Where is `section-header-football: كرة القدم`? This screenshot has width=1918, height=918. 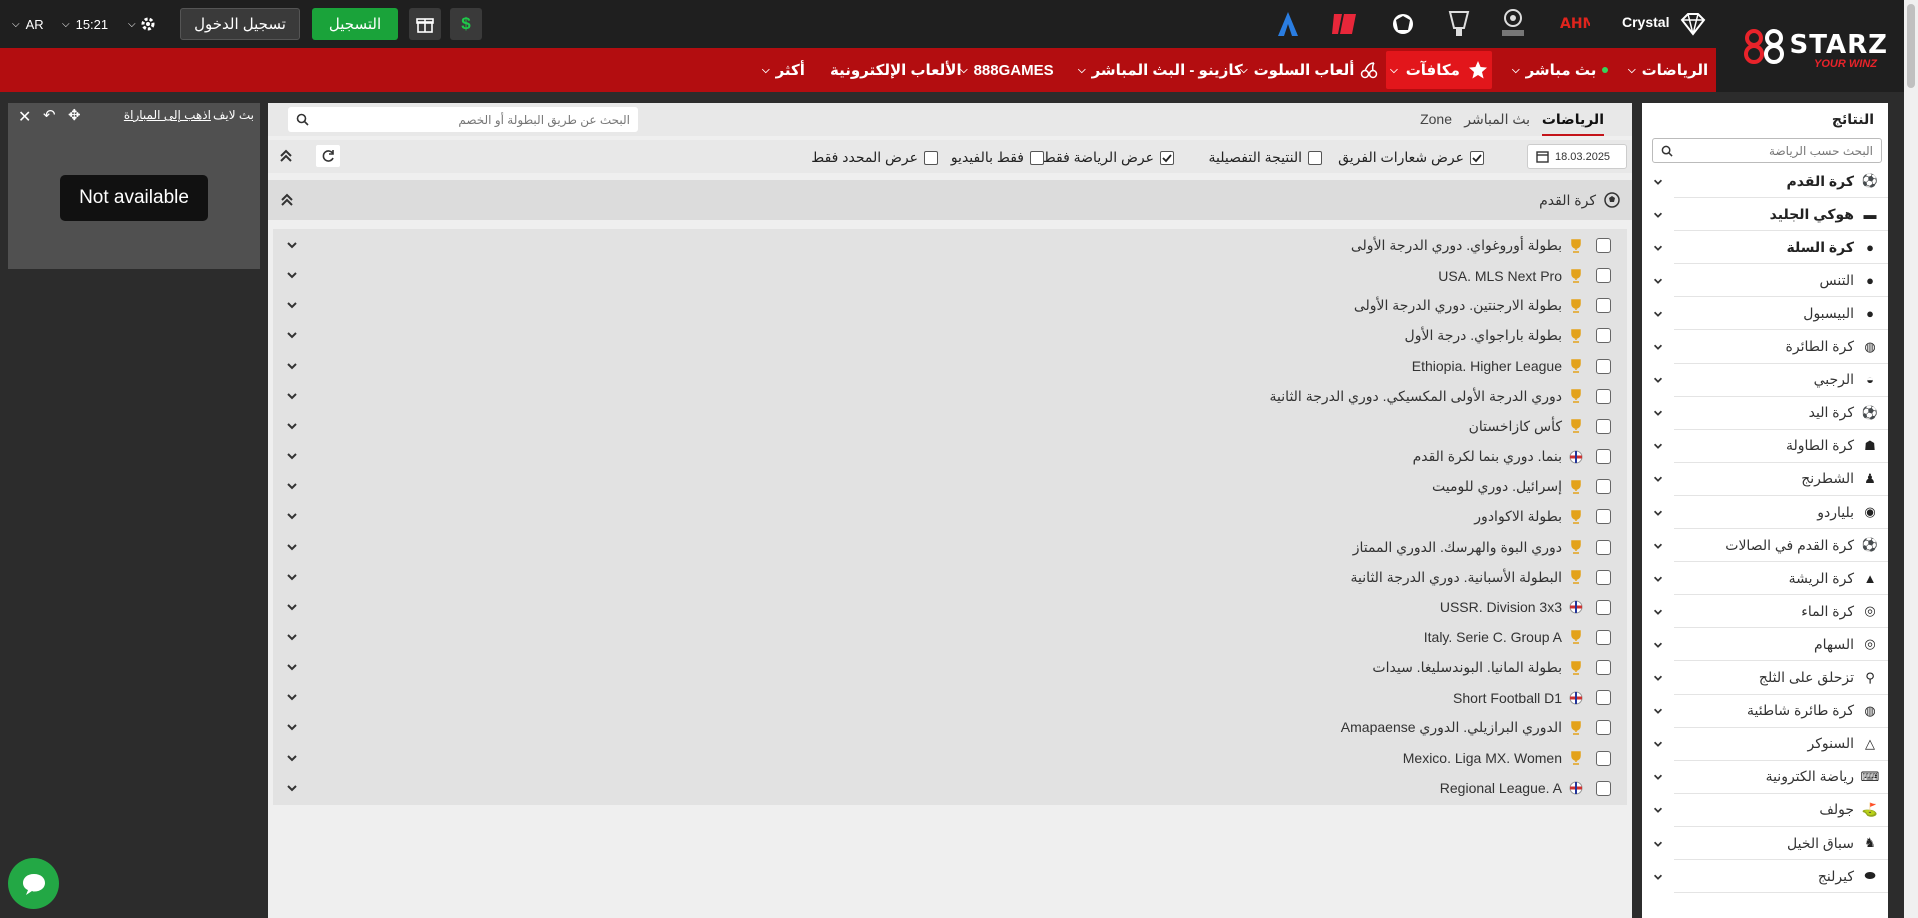 section-header-football: كرة القدم is located at coordinates (950, 200).